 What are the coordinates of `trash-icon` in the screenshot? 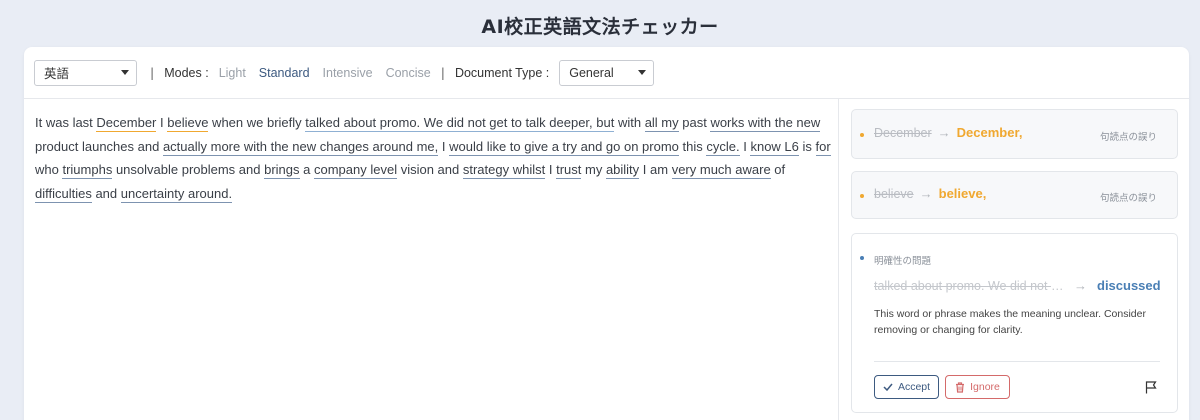 It's located at (960, 387).